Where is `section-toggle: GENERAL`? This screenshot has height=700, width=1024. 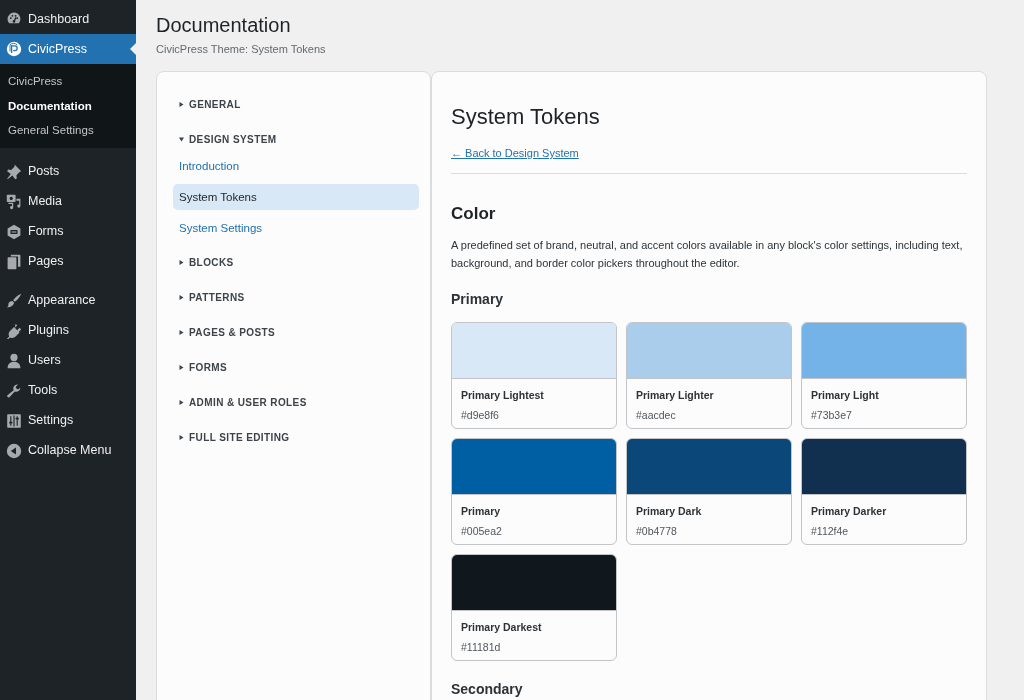
section-toggle: GENERAL is located at coordinates (296, 104).